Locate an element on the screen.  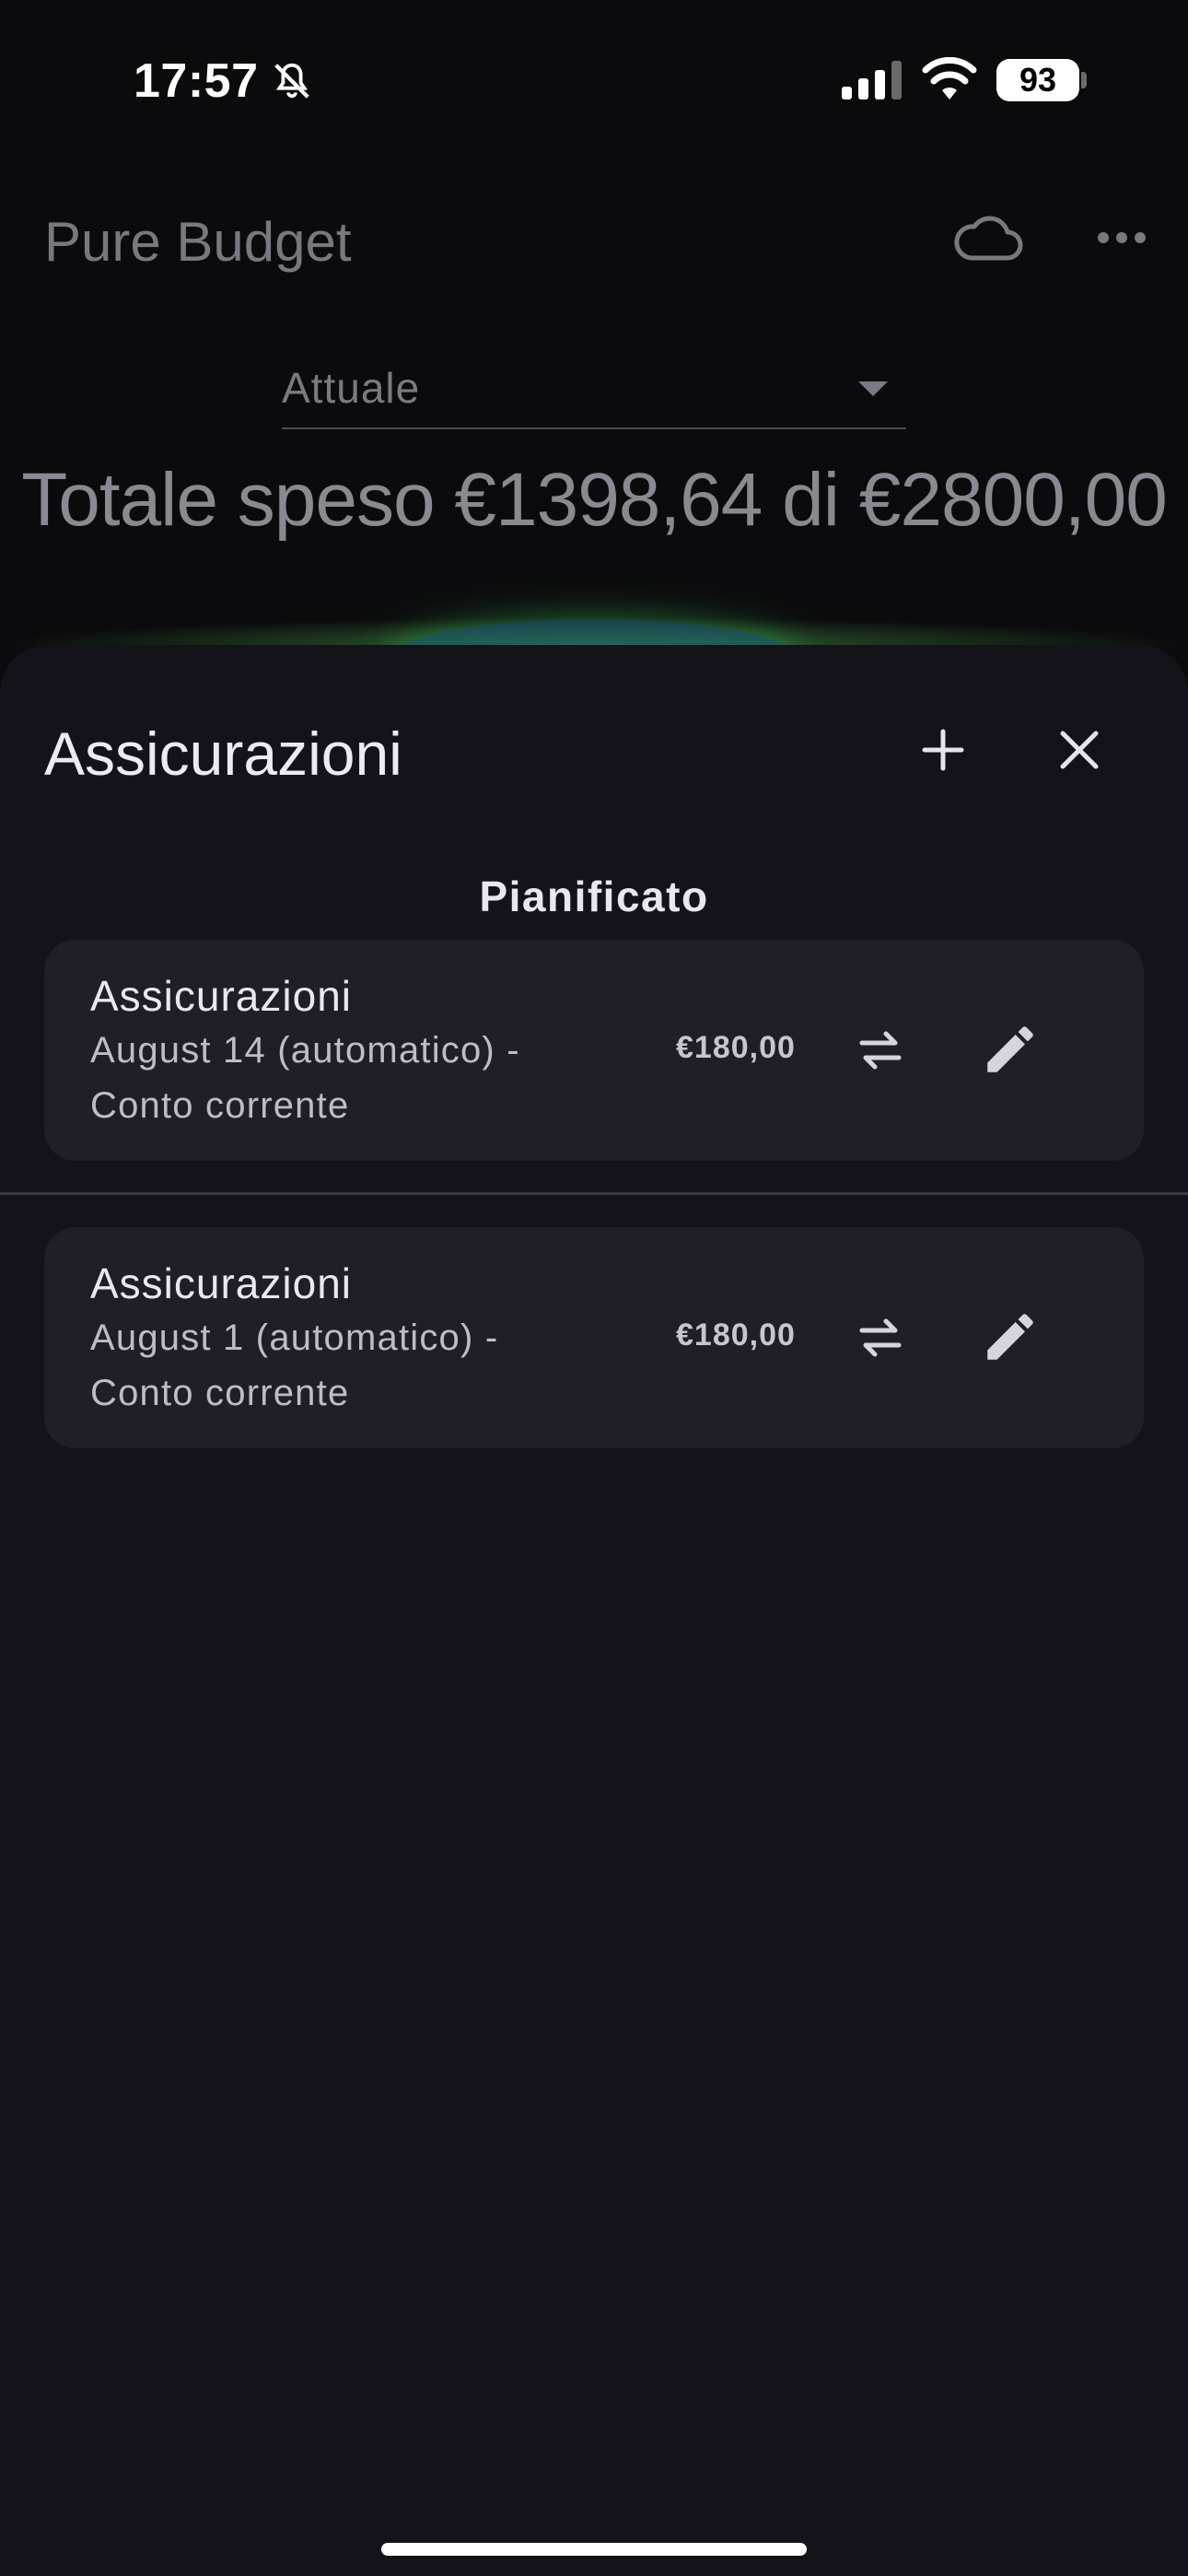
close-icon is located at coordinates (1079, 750).